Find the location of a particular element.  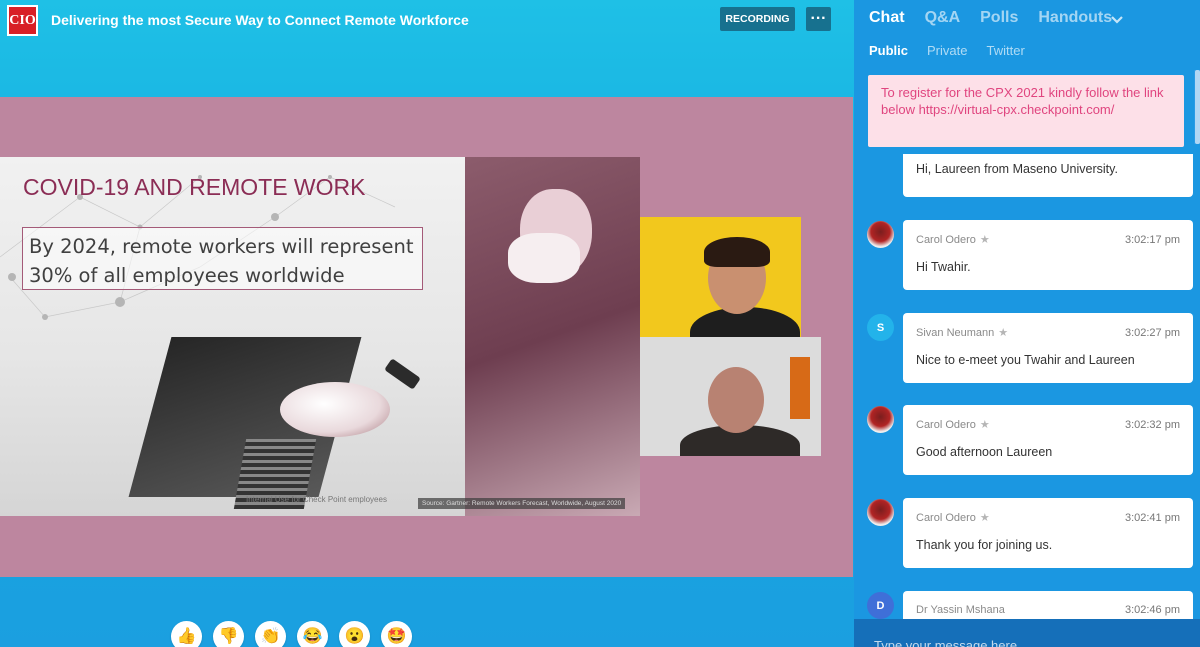

star-struck-reaction-icon: 🤩 is located at coordinates (396, 634).